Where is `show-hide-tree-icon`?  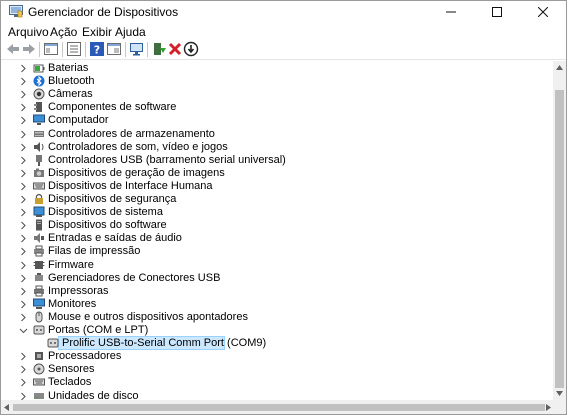
show-hide-tree-icon is located at coordinates (74, 49).